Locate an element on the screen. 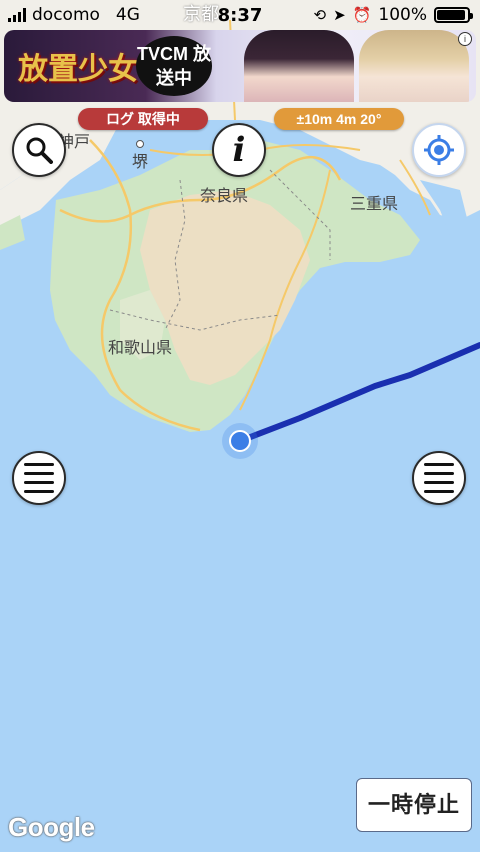 This screenshot has width=480, height=852. info-button: i is located at coordinates (239, 150).